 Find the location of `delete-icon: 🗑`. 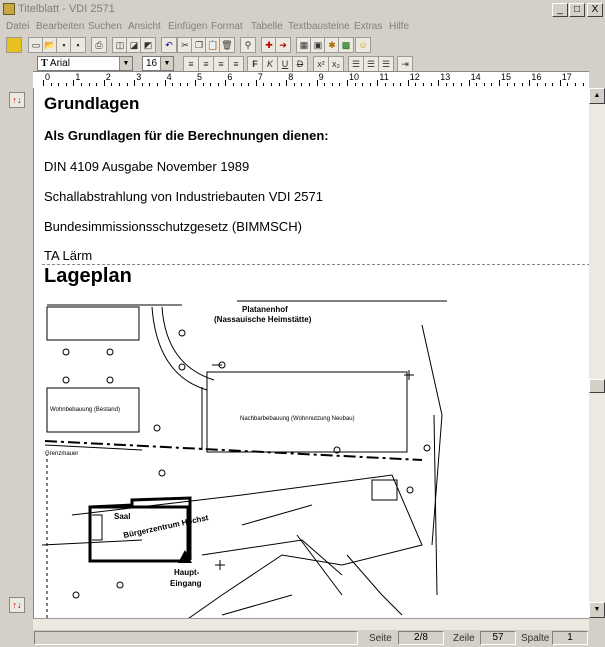

delete-icon: 🗑 is located at coordinates (227, 45).